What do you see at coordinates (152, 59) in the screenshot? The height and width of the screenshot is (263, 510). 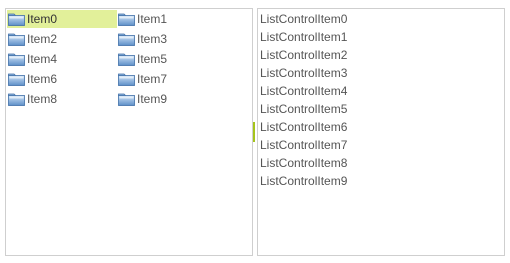 I see `icon-list-item-label: Item5` at bounding box center [152, 59].